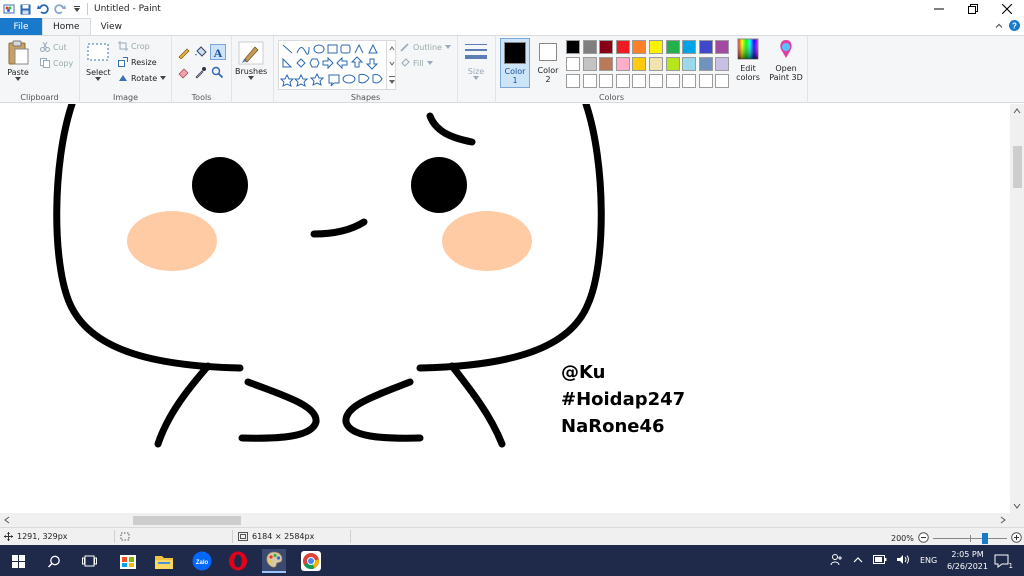 The width and height of the screenshot is (1024, 576). What do you see at coordinates (7, 520) in the screenshot?
I see `scroll-left-icon` at bounding box center [7, 520].